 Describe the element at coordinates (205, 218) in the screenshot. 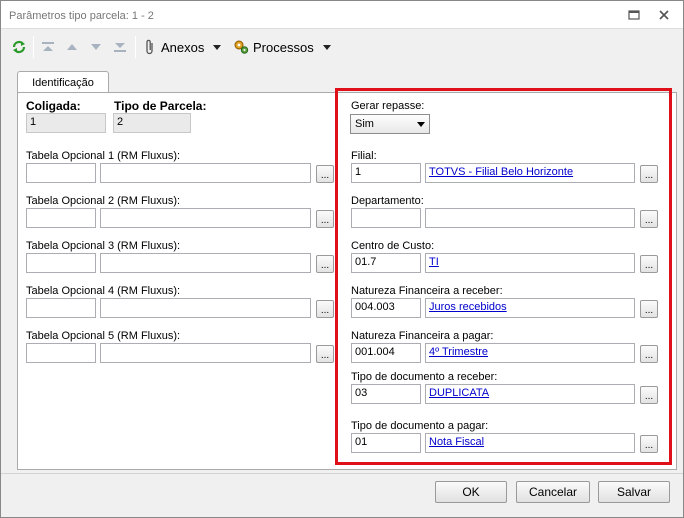

I see `tabela-opcional-2-desc` at that location.